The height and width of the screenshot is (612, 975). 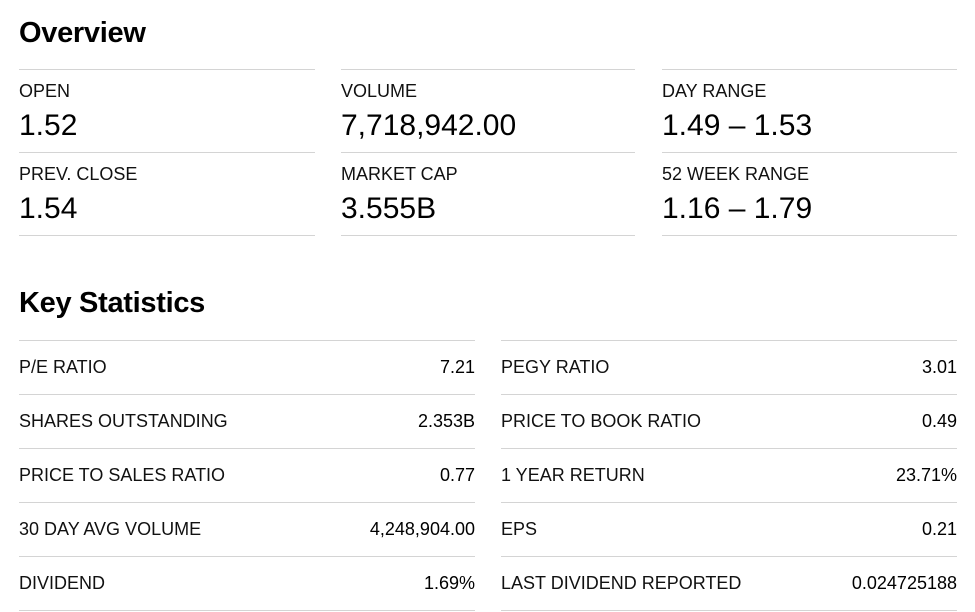 I want to click on overview-stat-52-week-range: 52 WEEK RANGE 1.16 – 1.79, so click(x=809, y=194).